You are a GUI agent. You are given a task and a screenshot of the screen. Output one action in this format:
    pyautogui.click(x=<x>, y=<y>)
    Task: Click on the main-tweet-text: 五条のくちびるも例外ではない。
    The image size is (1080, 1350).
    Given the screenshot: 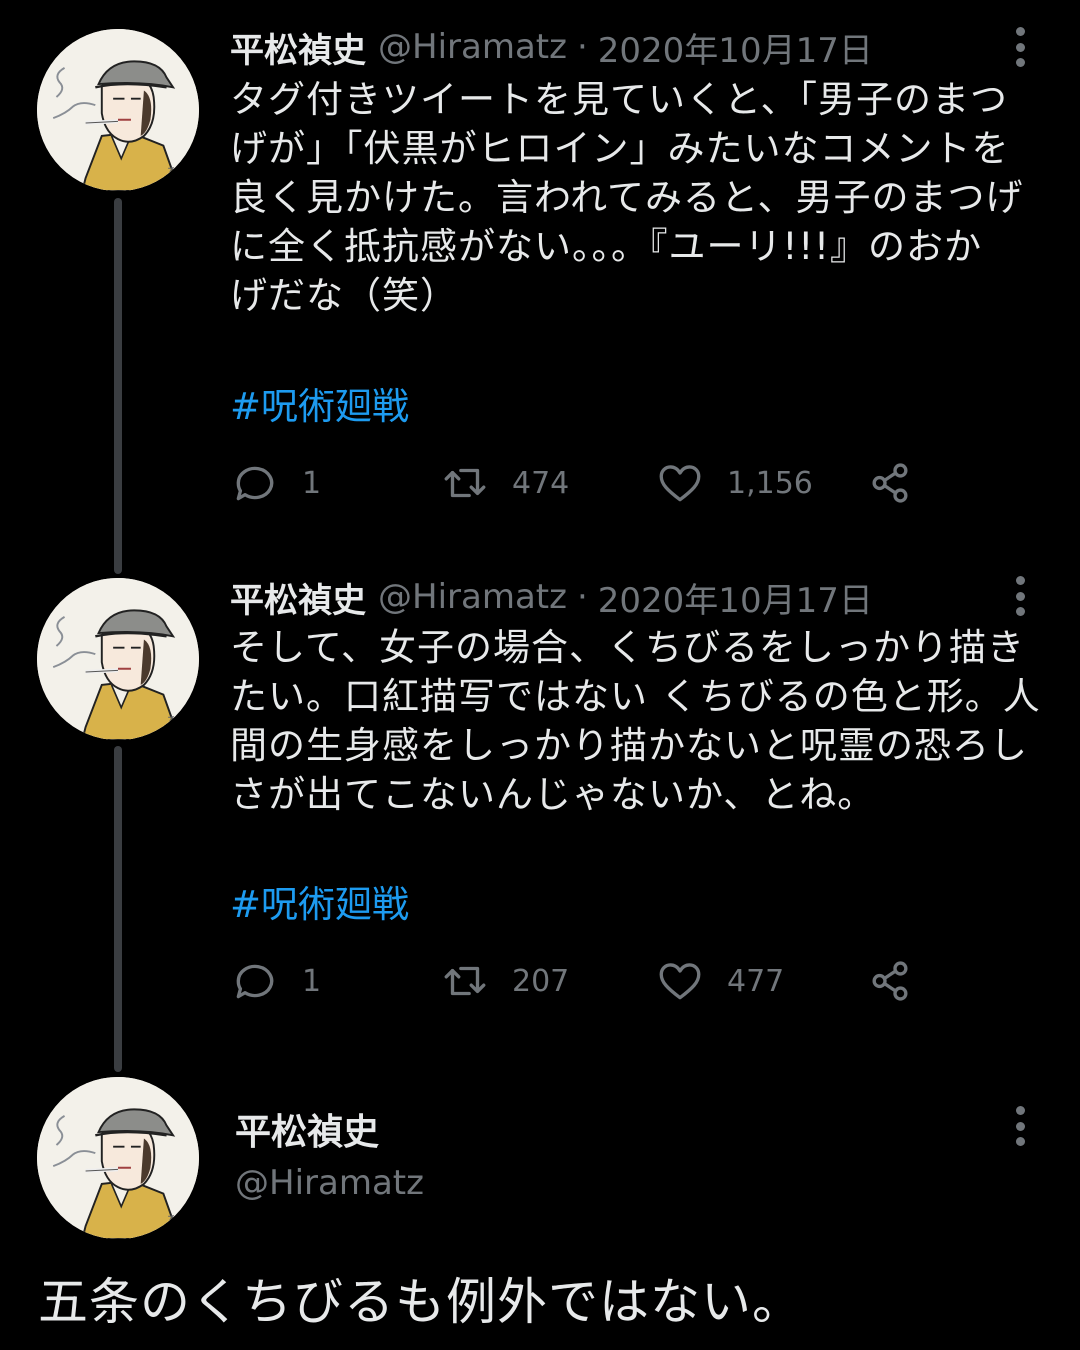 What is the action you would take?
    pyautogui.click(x=420, y=1302)
    